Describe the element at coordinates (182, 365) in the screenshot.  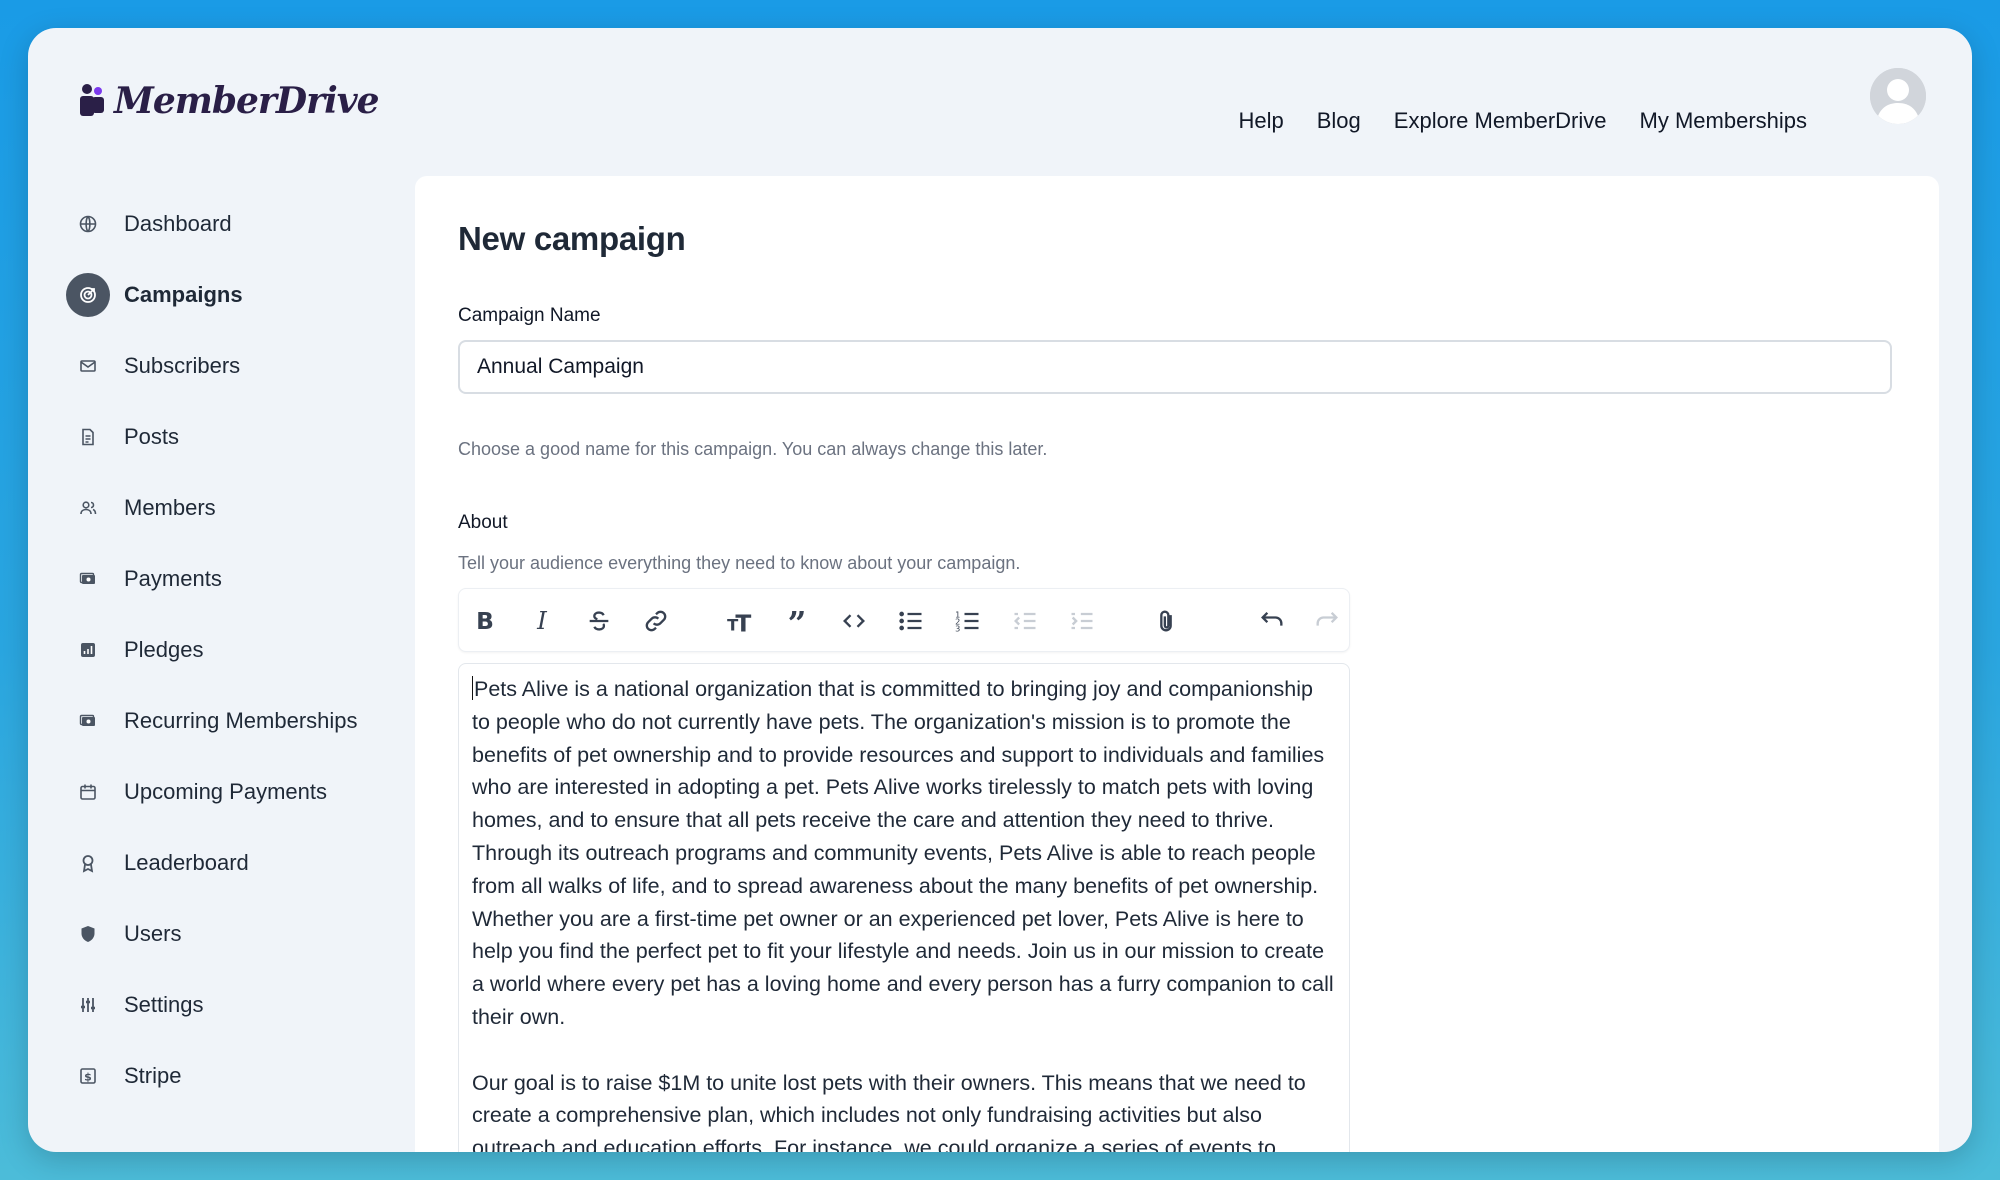
I see `sidebar-item-label: Subscribers` at that location.